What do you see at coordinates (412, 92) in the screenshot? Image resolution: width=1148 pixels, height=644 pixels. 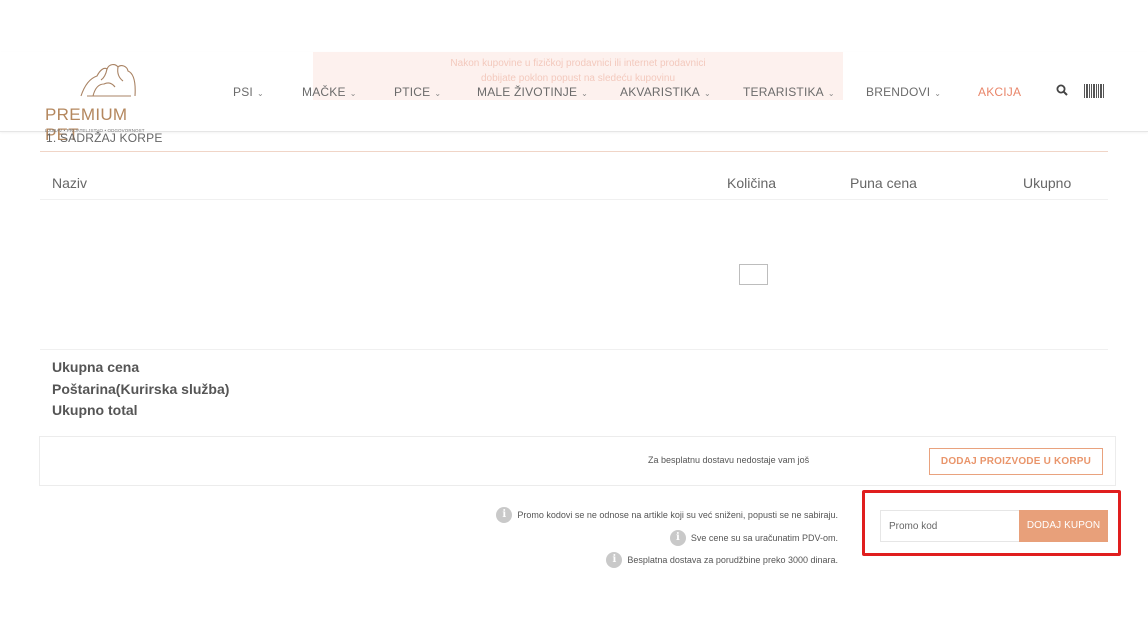 I see `nav-item-label: PTICE` at bounding box center [412, 92].